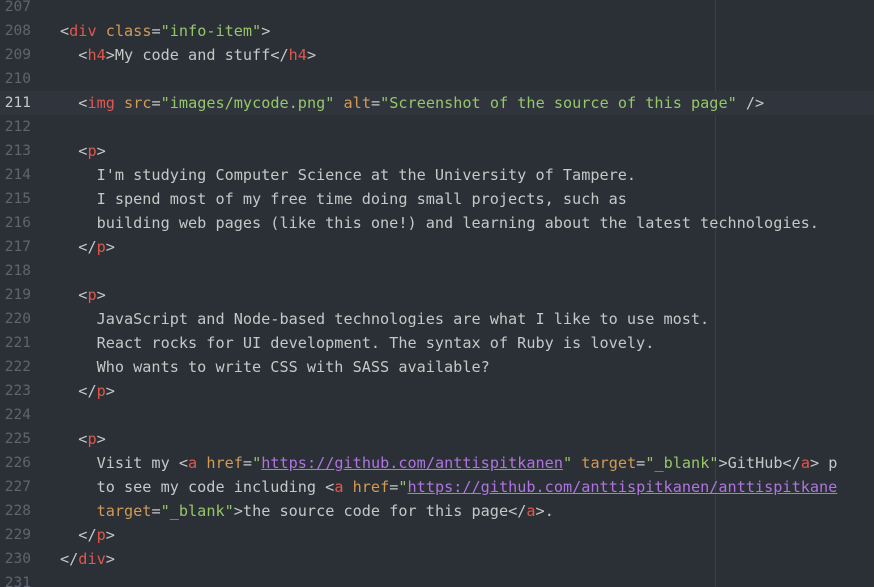 Image resolution: width=874 pixels, height=587 pixels. I want to click on line-number: 219, so click(17, 295).